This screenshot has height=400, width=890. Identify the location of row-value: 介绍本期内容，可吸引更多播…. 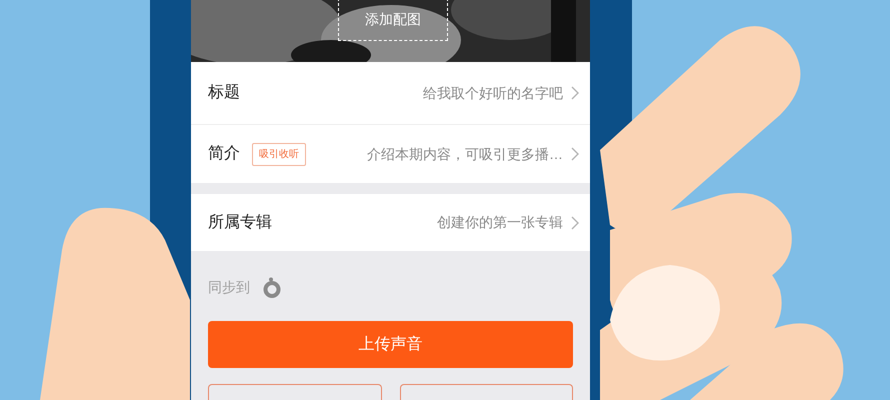
(465, 154).